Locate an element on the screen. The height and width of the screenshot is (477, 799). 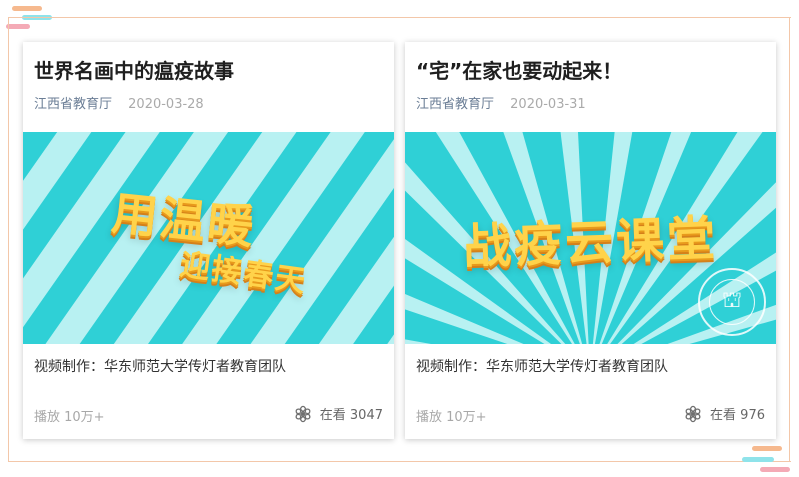
banner-line-2: 迎接春天 is located at coordinates (243, 273).